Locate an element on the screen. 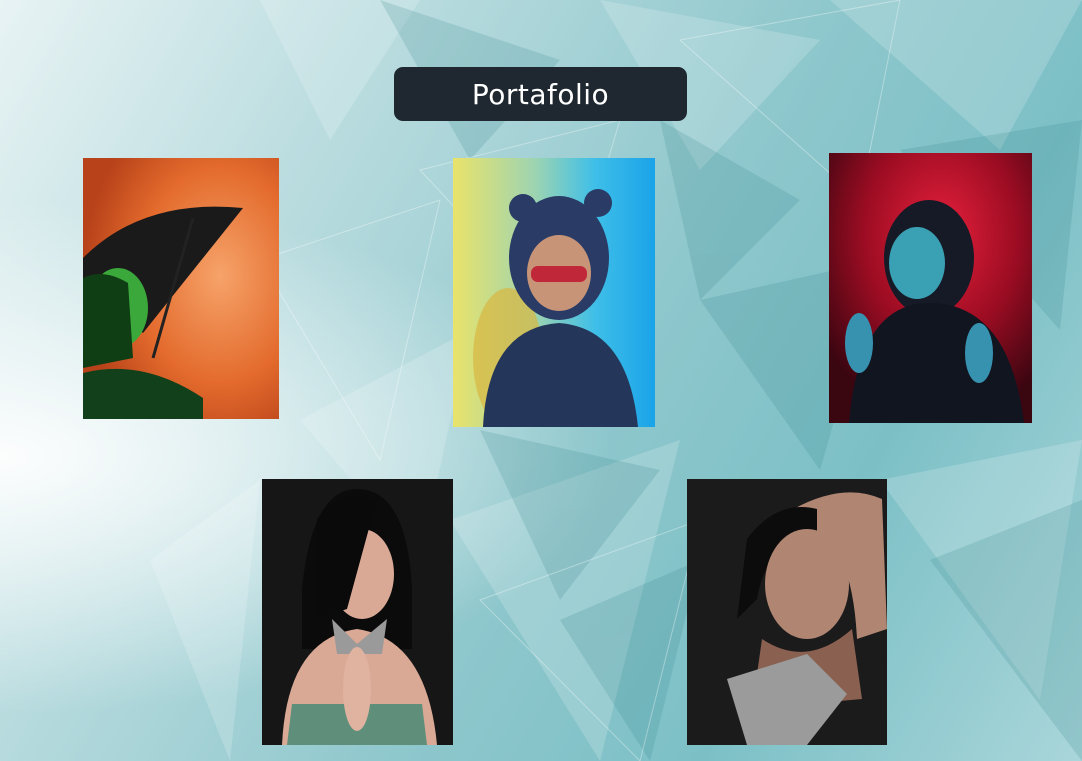 Image resolution: width=1082 pixels, height=761 pixels. photo-woman-red-light is located at coordinates (930, 288).